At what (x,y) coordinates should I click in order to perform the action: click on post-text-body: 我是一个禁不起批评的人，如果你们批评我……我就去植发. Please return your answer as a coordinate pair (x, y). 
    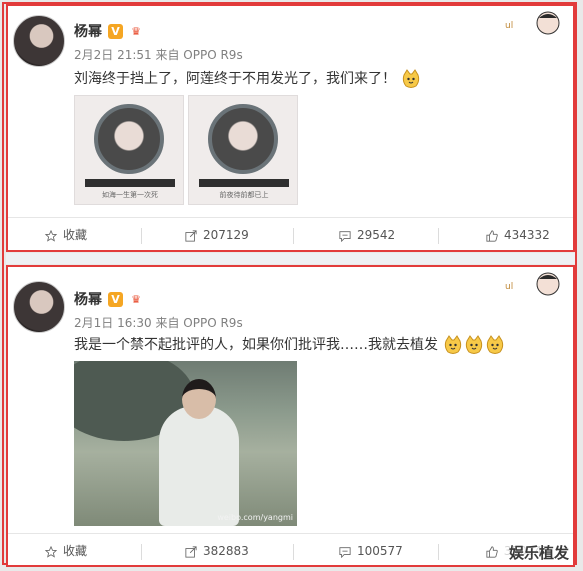
    Looking at the image, I should click on (256, 345).